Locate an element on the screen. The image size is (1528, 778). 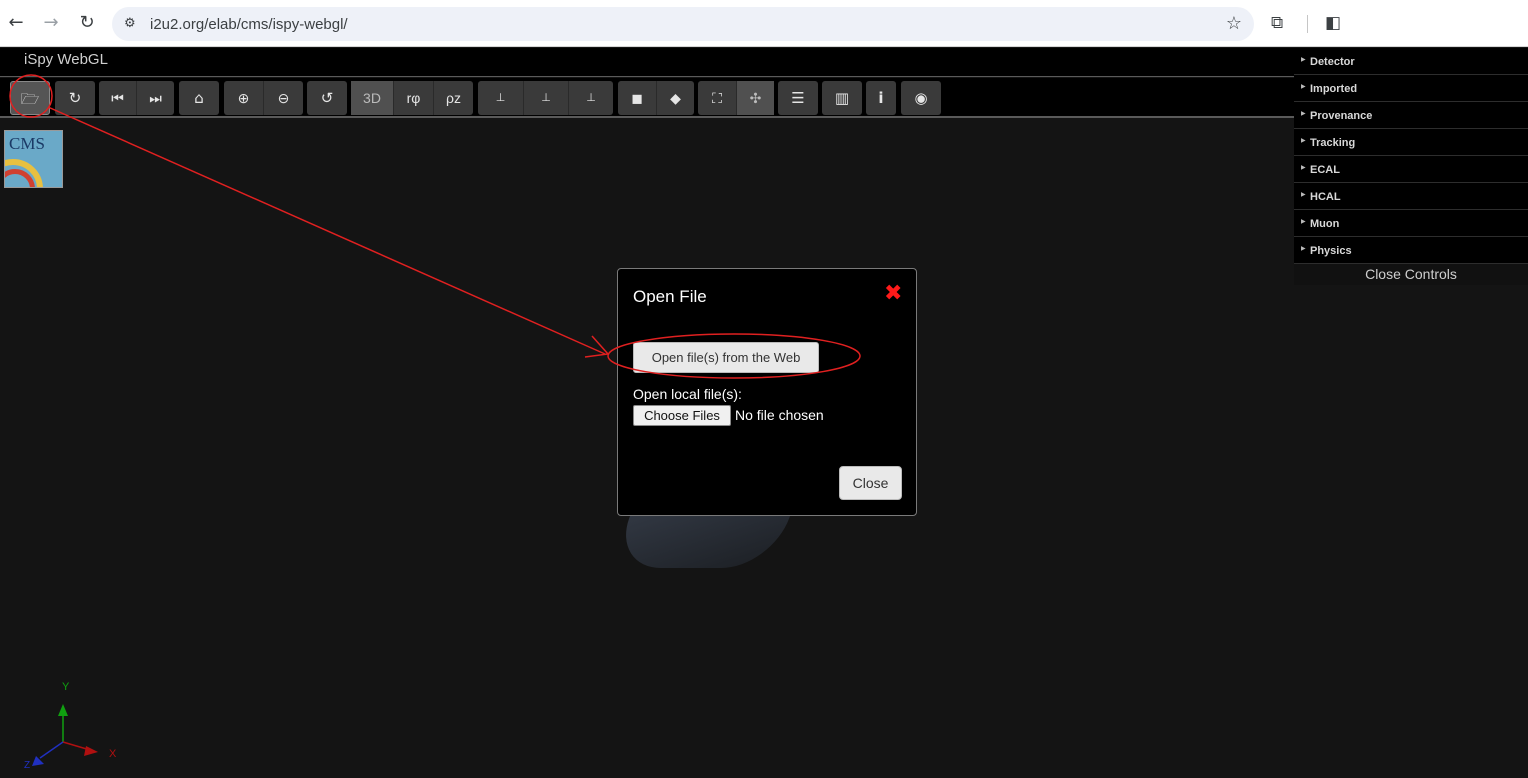
open-file-button: 🗁 is located at coordinates (30, 98).